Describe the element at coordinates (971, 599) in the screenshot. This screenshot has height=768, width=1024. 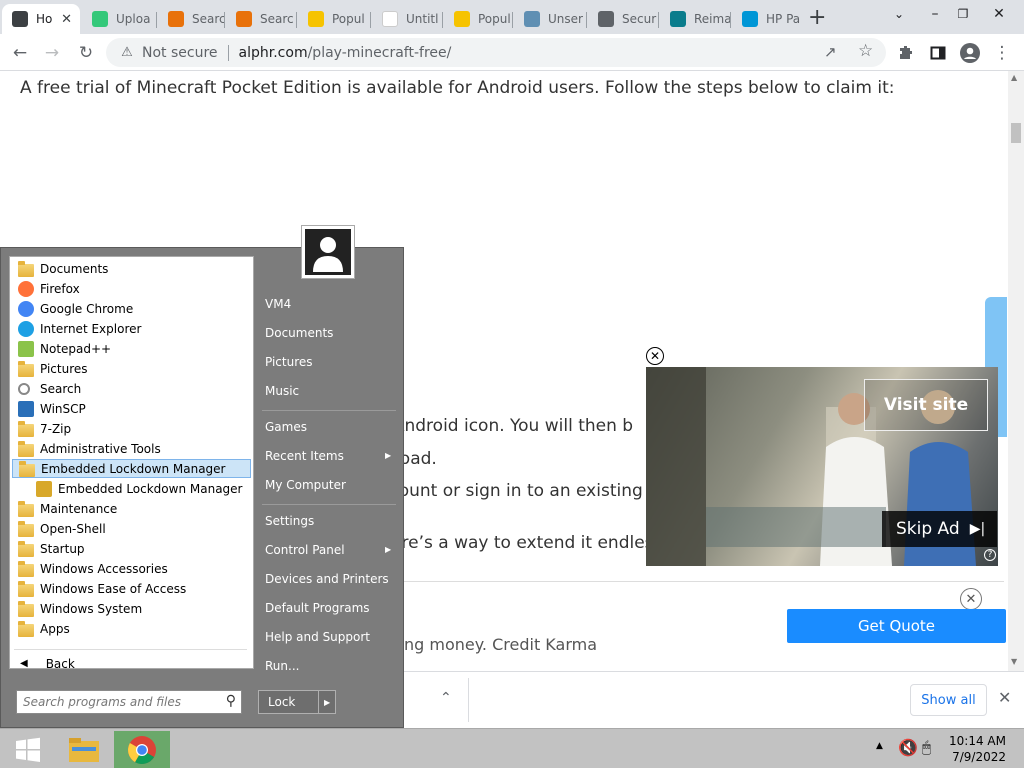
I see `banner-close-icon: ✕` at that location.